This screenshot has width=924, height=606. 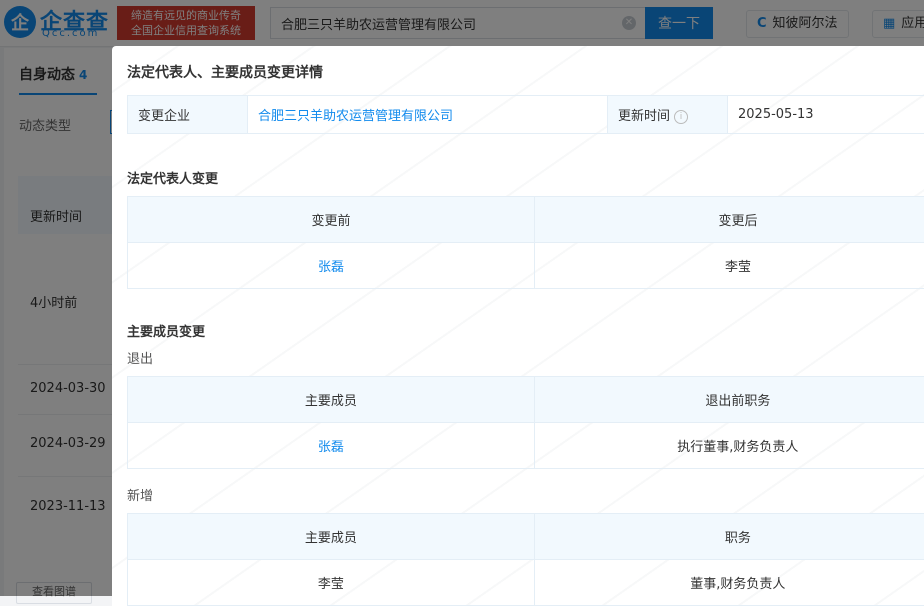 I want to click on table-row: 张磊 李莹, so click(x=526, y=266).